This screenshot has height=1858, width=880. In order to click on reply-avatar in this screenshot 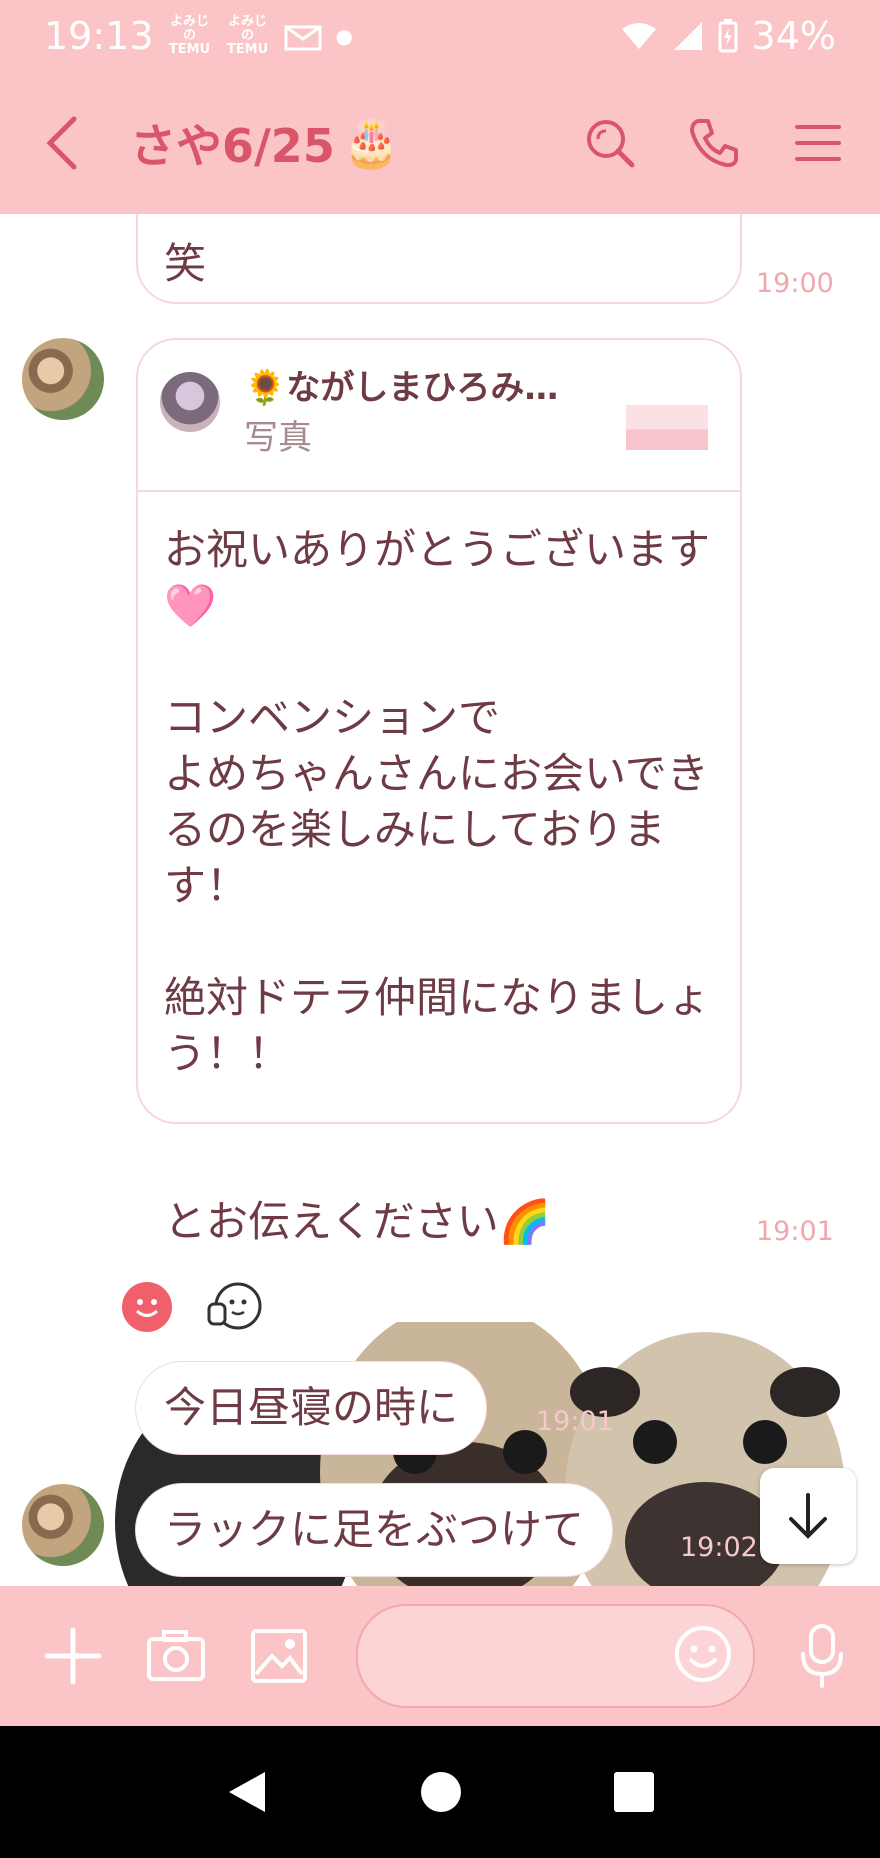, I will do `click(190, 402)`.